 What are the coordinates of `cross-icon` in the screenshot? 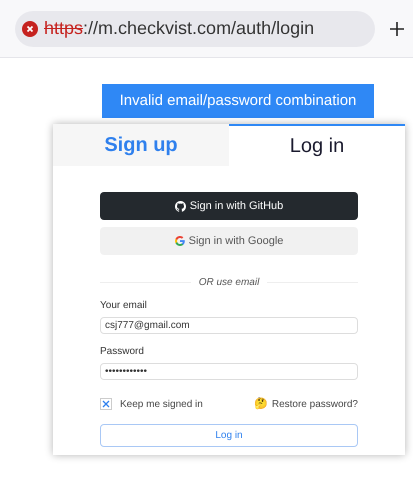 It's located at (106, 404).